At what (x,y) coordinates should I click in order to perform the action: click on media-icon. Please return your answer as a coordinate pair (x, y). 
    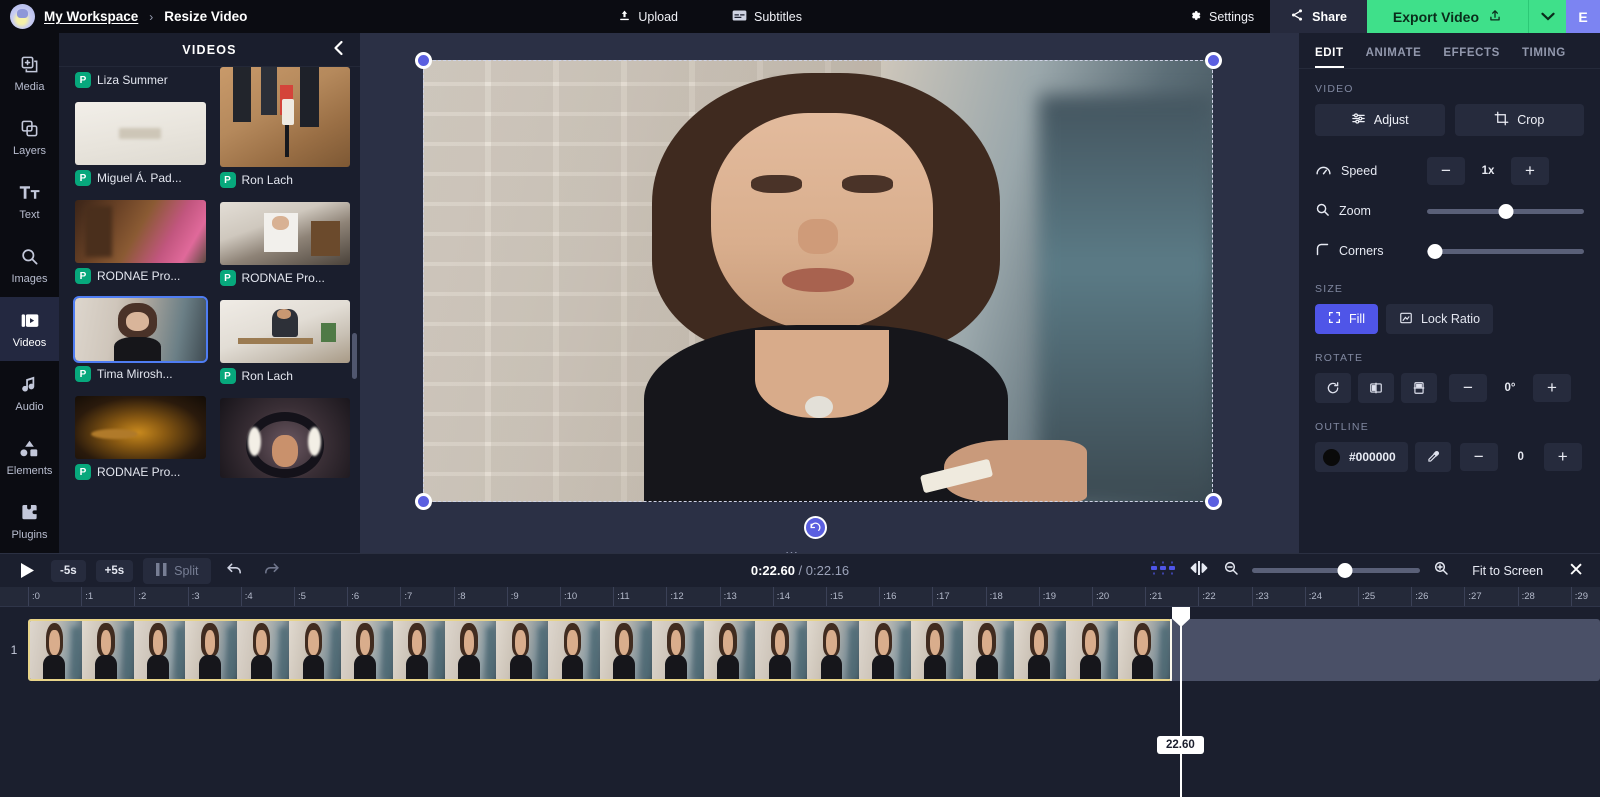
    Looking at the image, I should click on (30, 65).